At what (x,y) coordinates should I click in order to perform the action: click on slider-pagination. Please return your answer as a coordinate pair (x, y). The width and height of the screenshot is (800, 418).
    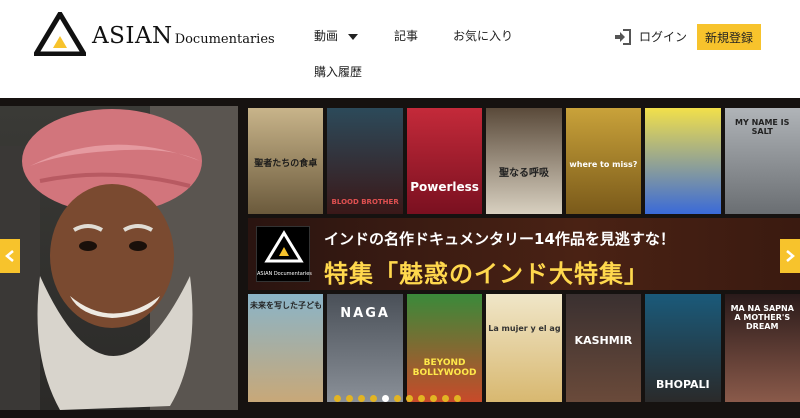
    Looking at the image, I should click on (397, 398).